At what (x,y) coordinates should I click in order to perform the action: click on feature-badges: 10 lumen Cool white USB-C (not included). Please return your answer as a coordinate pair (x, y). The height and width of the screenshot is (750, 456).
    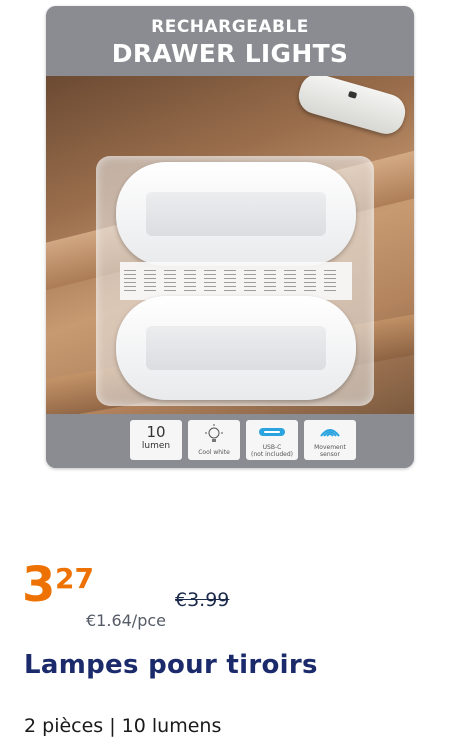
    Looking at the image, I should click on (230, 441).